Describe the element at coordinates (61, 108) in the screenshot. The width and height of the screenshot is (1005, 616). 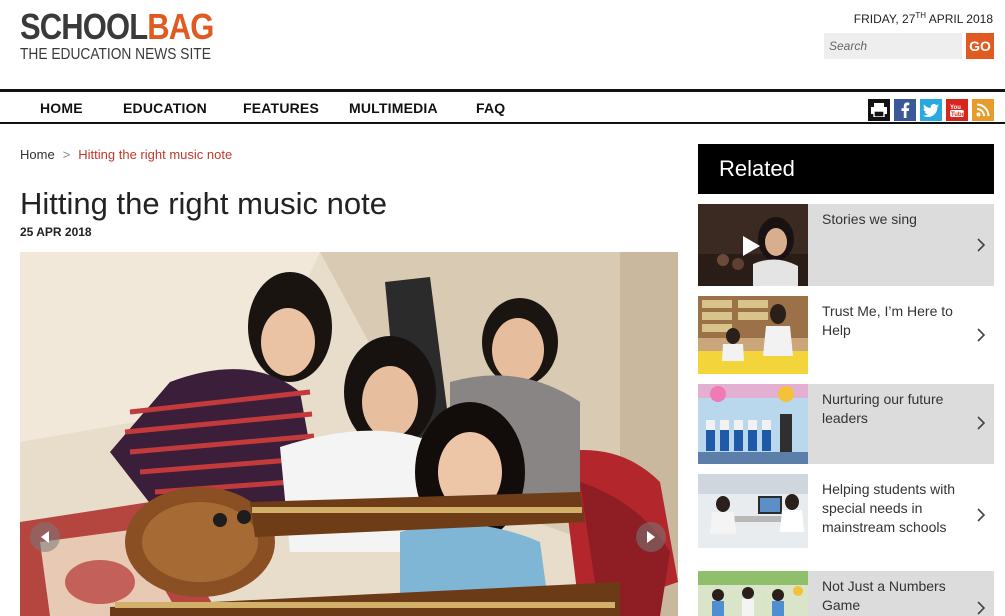
I see `nav-item-home: HOME` at that location.